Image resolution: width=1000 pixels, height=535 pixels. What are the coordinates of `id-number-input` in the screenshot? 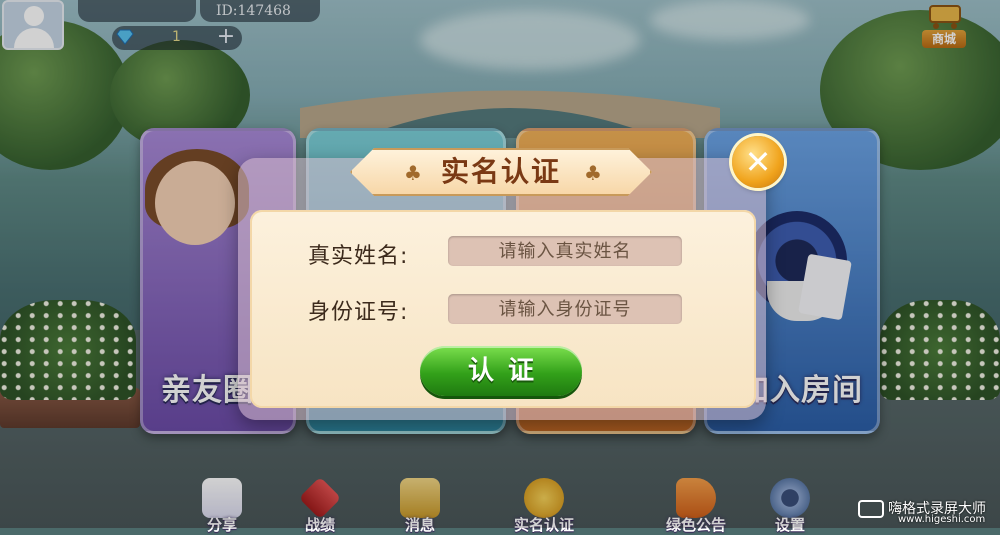 It's located at (565, 309).